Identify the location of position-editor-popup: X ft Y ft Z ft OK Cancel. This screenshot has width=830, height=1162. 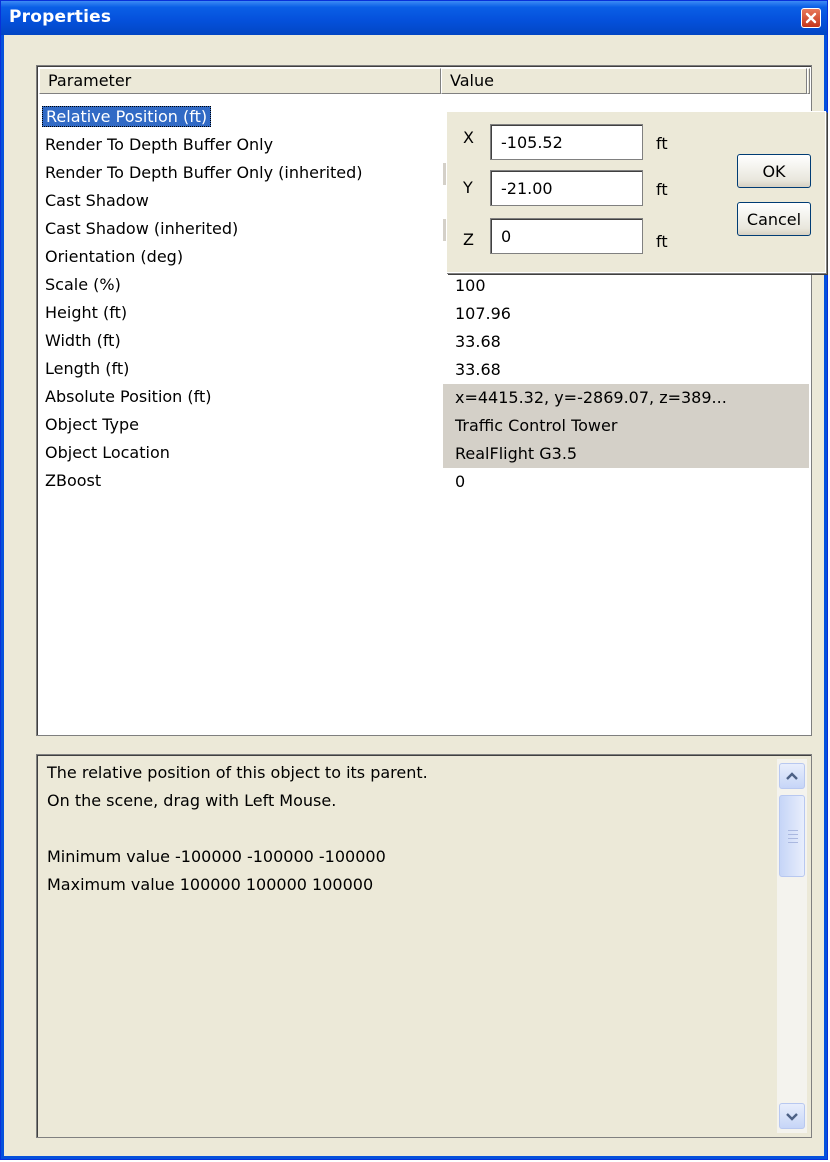
(636, 192).